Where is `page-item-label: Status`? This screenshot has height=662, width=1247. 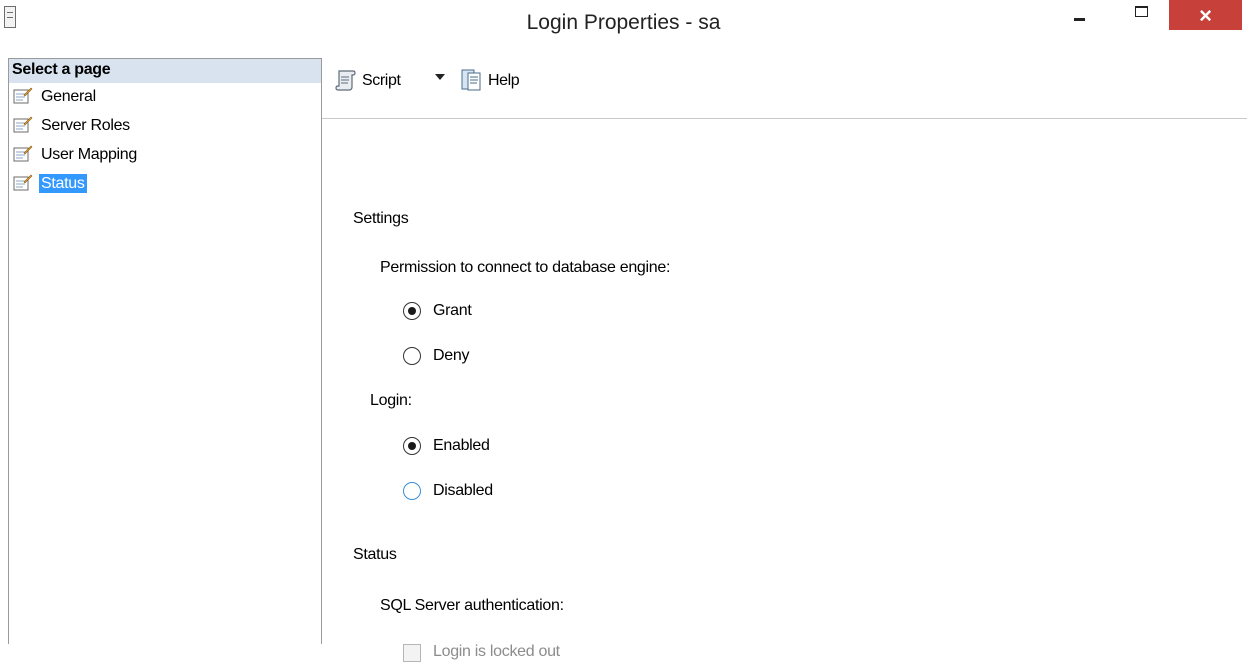 page-item-label: Status is located at coordinates (63, 183).